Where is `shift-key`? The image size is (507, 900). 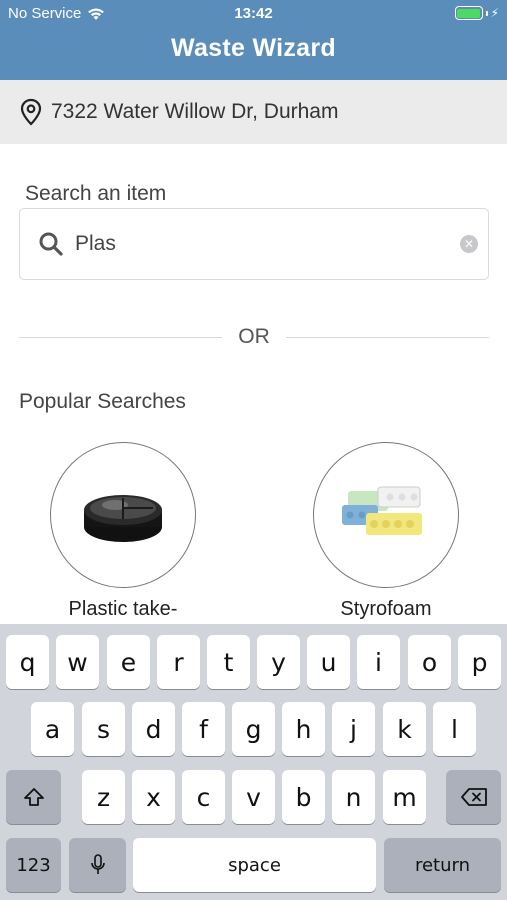 shift-key is located at coordinates (33, 797).